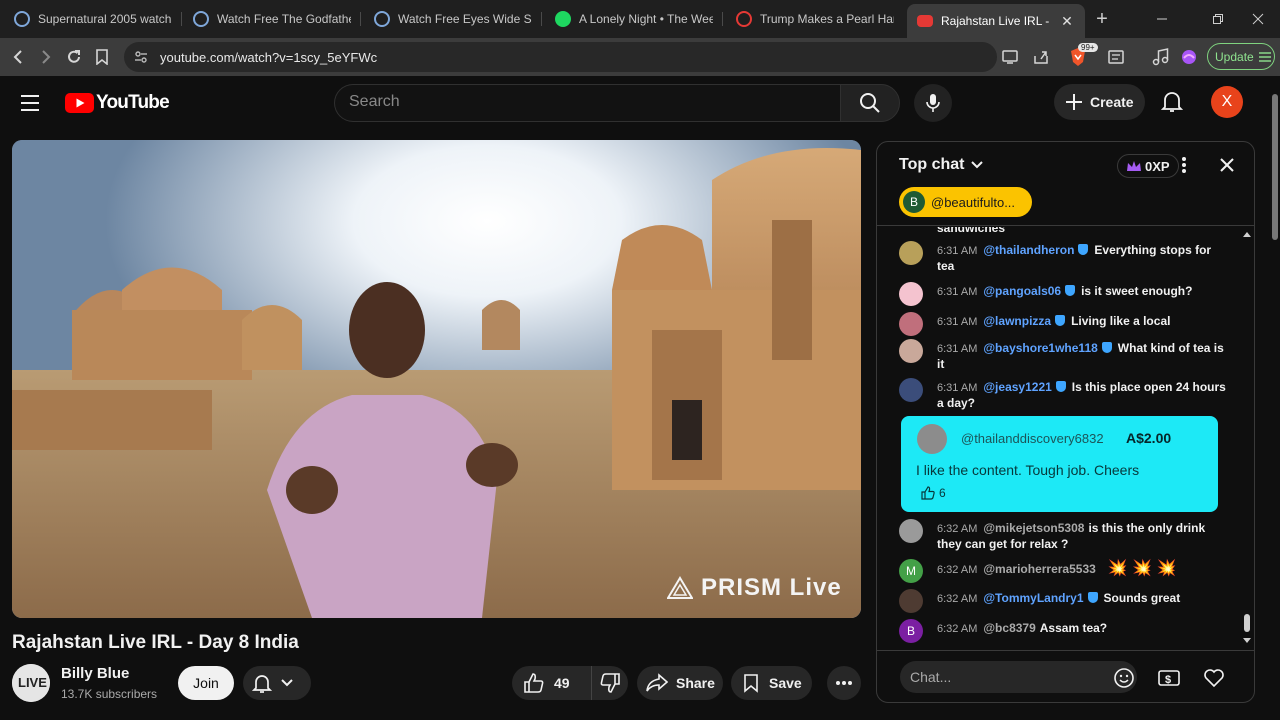  Describe the element at coordinates (141, 57) in the screenshot. I see `site-settings-icon` at that location.